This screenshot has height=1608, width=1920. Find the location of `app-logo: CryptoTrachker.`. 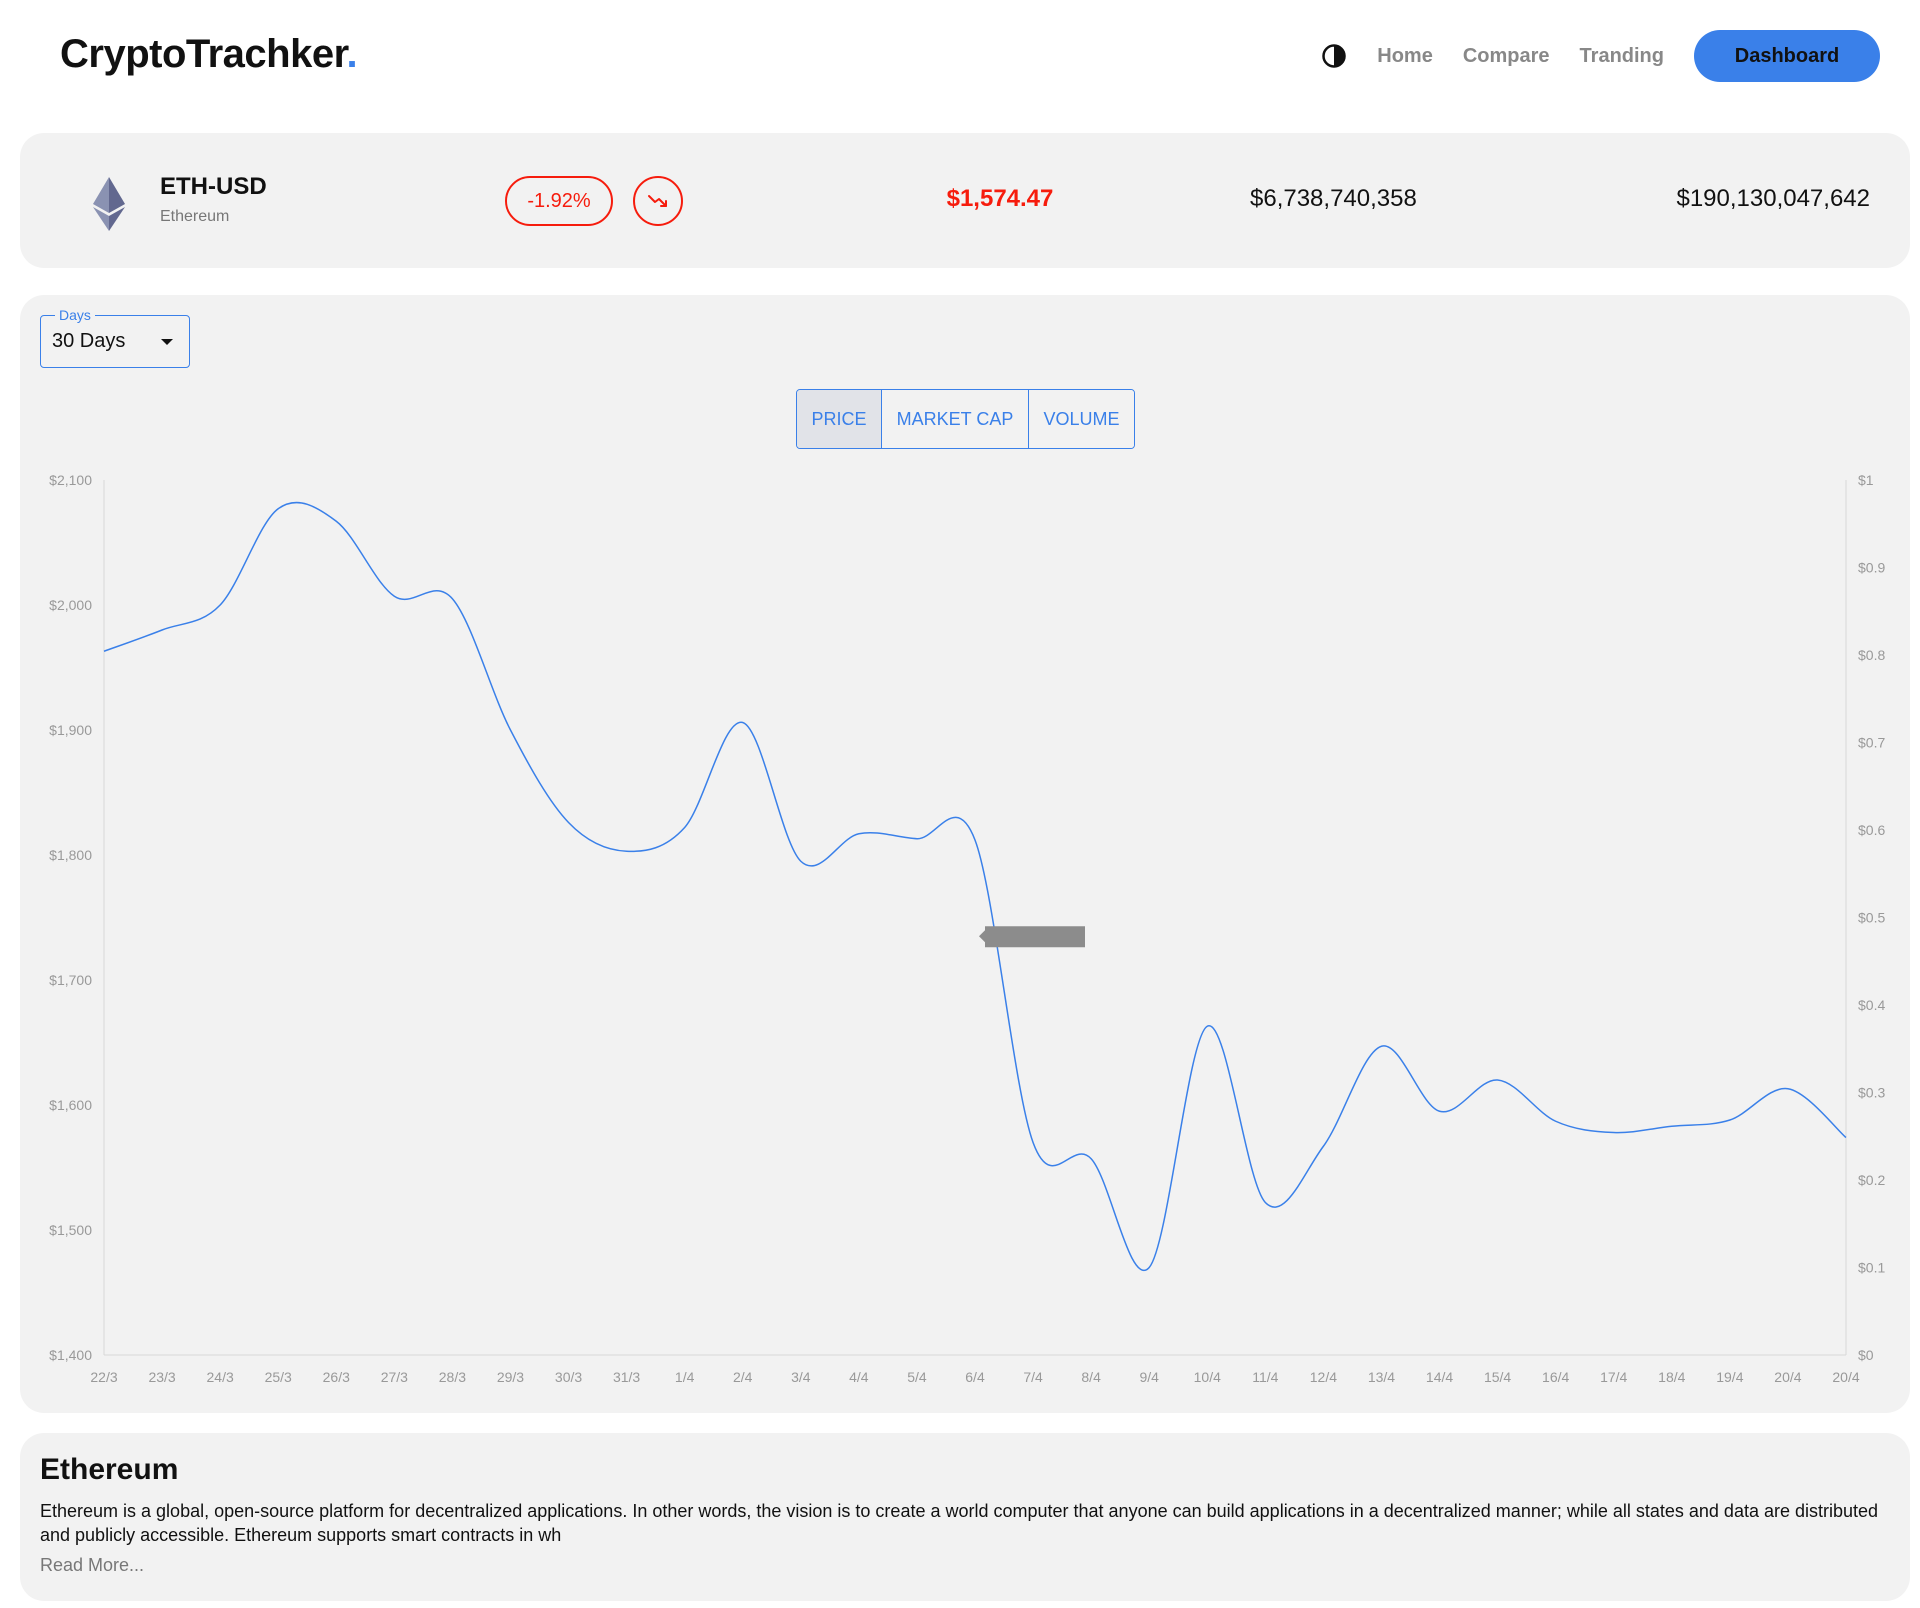

app-logo: CryptoTrachker. is located at coordinates (209, 54).